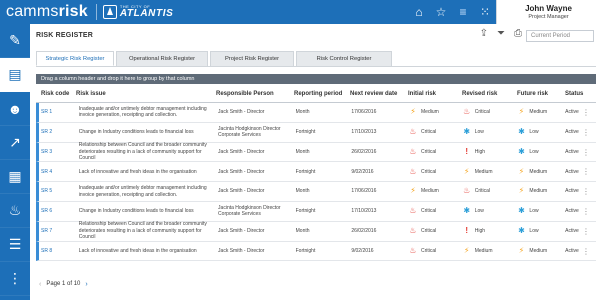  I want to click on revised-risk: ⚡ Medium, so click(490, 251).